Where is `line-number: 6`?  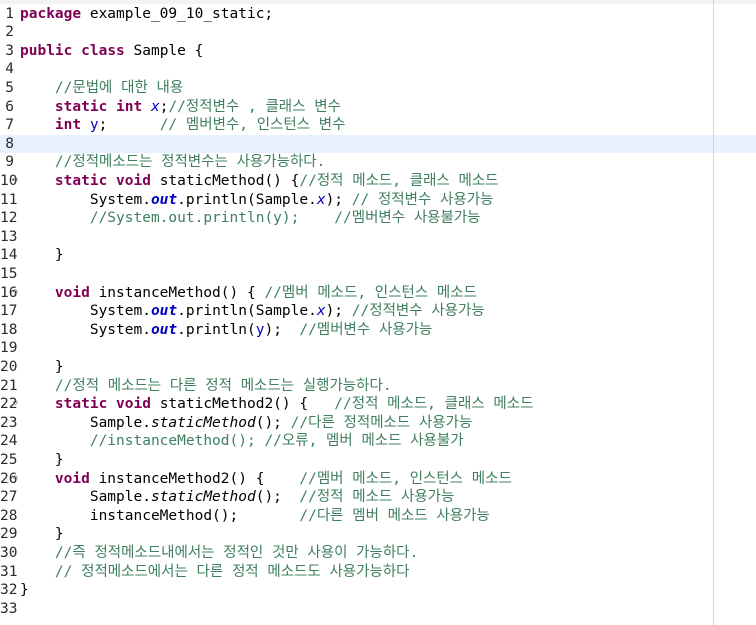 line-number: 6 is located at coordinates (9, 106).